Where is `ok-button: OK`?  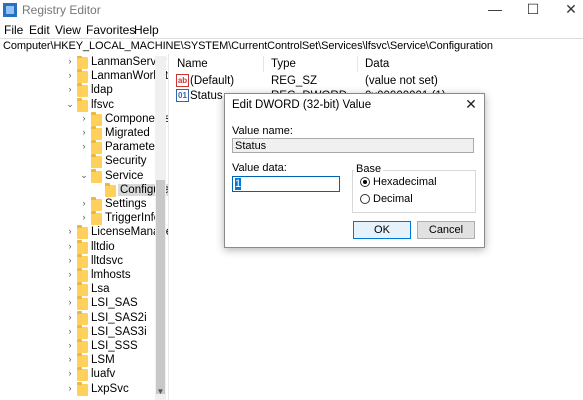 ok-button: OK is located at coordinates (382, 230).